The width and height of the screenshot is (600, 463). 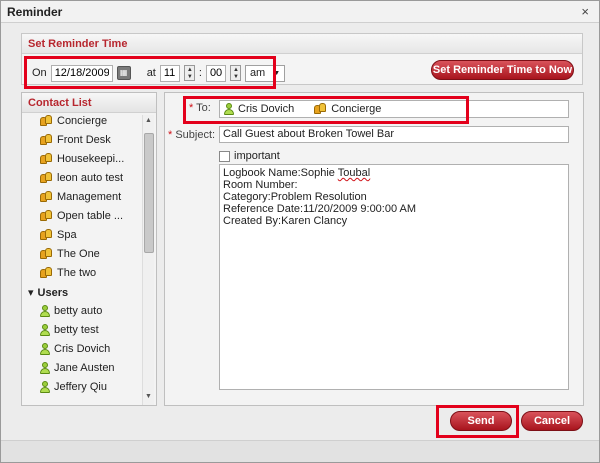 I want to click on spellcheck-word: Toubal, so click(x=354, y=173).